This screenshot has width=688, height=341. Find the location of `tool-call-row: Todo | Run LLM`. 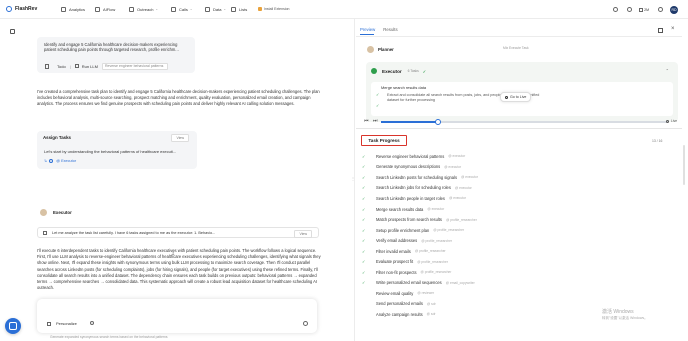

tool-call-row: Todo | Run LLM is located at coordinates (121, 66).